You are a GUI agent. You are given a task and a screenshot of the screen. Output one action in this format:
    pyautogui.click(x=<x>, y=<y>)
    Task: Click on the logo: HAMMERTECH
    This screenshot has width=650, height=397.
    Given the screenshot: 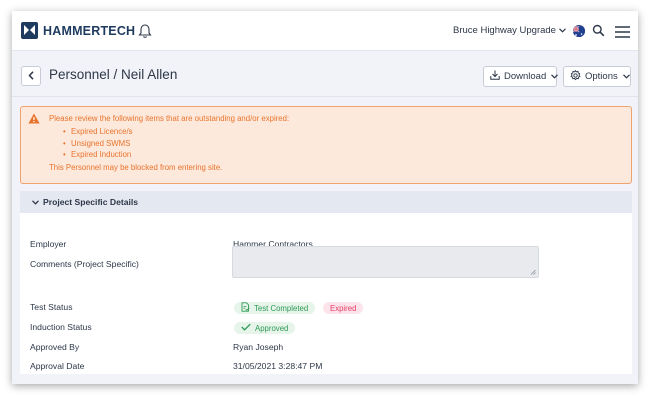 What is the action you would take?
    pyautogui.click(x=78, y=30)
    